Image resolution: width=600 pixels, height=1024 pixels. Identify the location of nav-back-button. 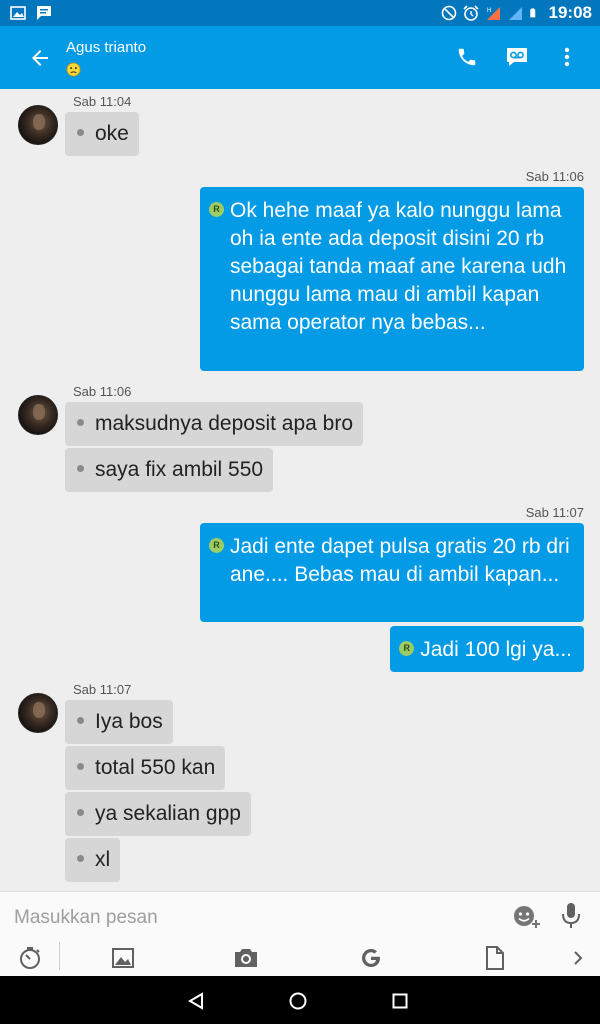
(196, 1001).